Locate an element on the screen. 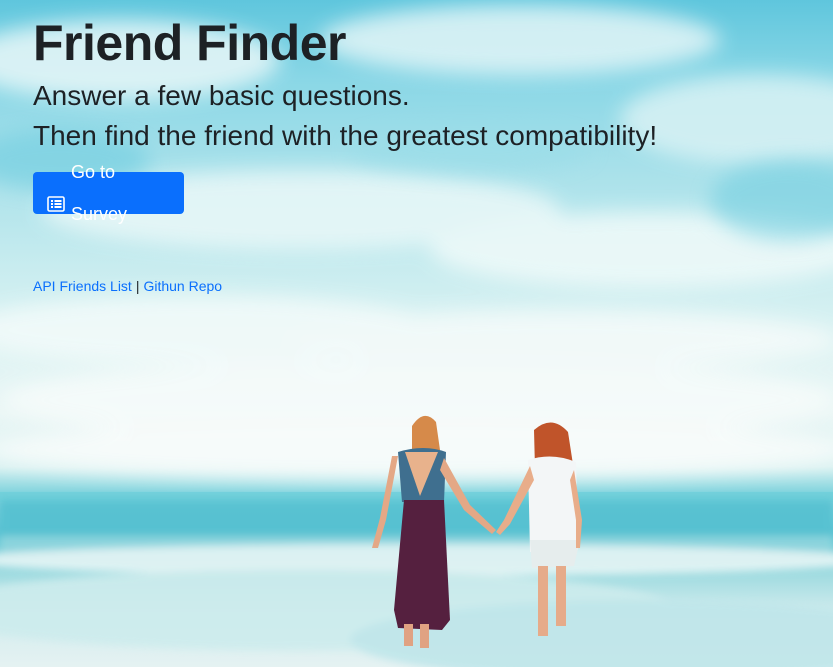 This screenshot has height=667, width=833. github-repo-link: Githun Repo is located at coordinates (182, 286).